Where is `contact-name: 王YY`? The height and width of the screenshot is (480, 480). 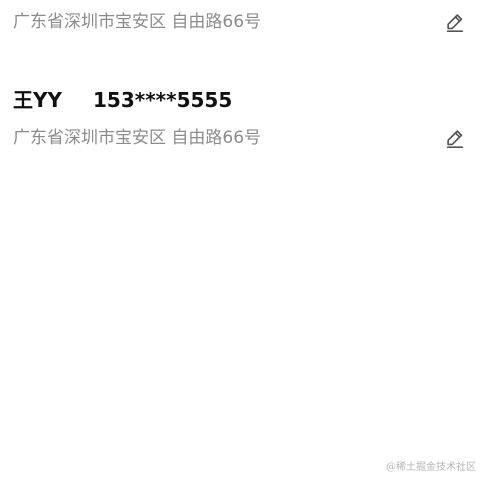
contact-name: 王YY is located at coordinates (37, 100).